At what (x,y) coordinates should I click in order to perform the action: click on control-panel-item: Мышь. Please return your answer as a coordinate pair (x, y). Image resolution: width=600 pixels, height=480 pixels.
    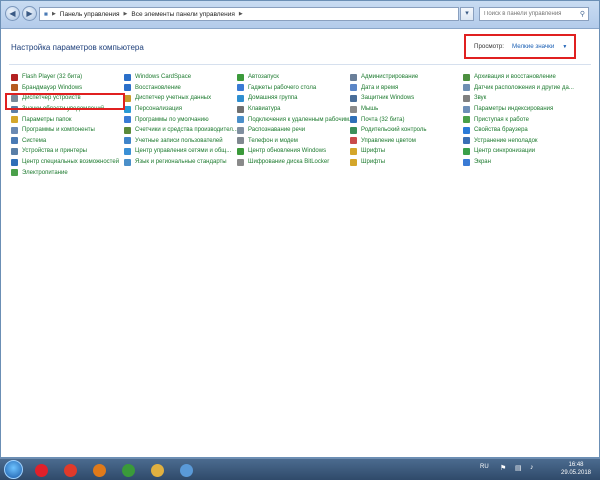
    Looking at the image, I should click on (406, 109).